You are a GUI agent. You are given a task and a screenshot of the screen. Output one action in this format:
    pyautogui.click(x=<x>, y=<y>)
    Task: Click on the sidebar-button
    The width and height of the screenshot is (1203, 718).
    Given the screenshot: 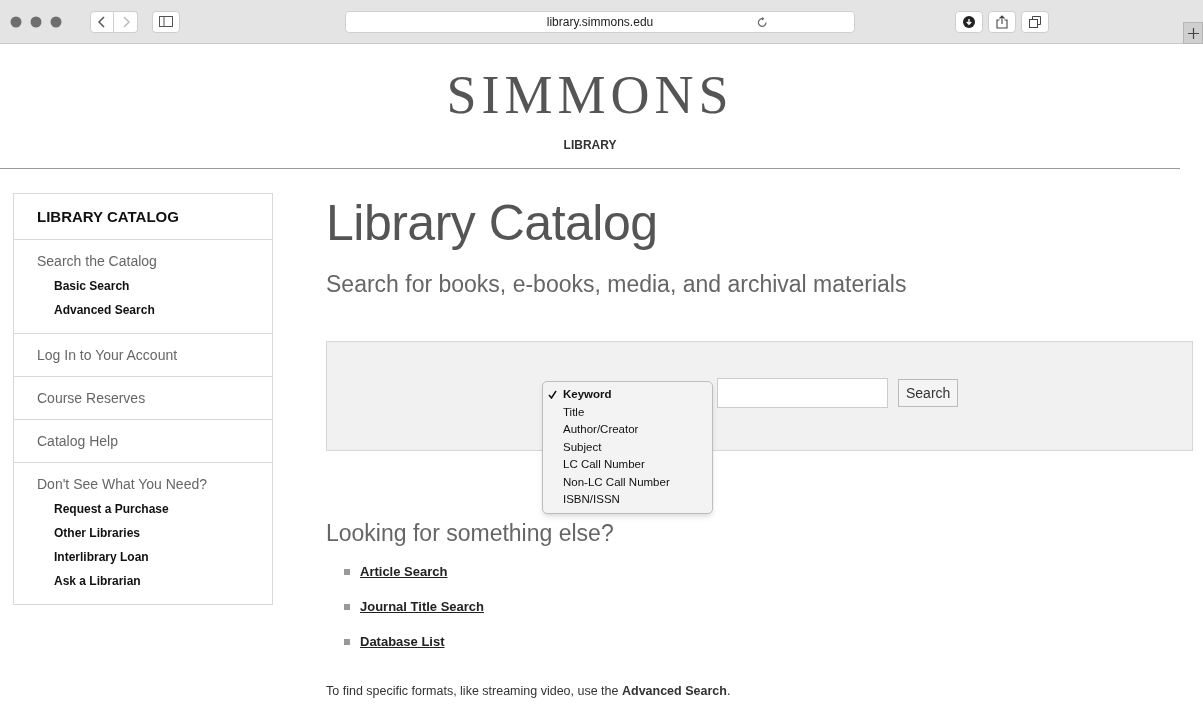 What is the action you would take?
    pyautogui.click(x=166, y=21)
    